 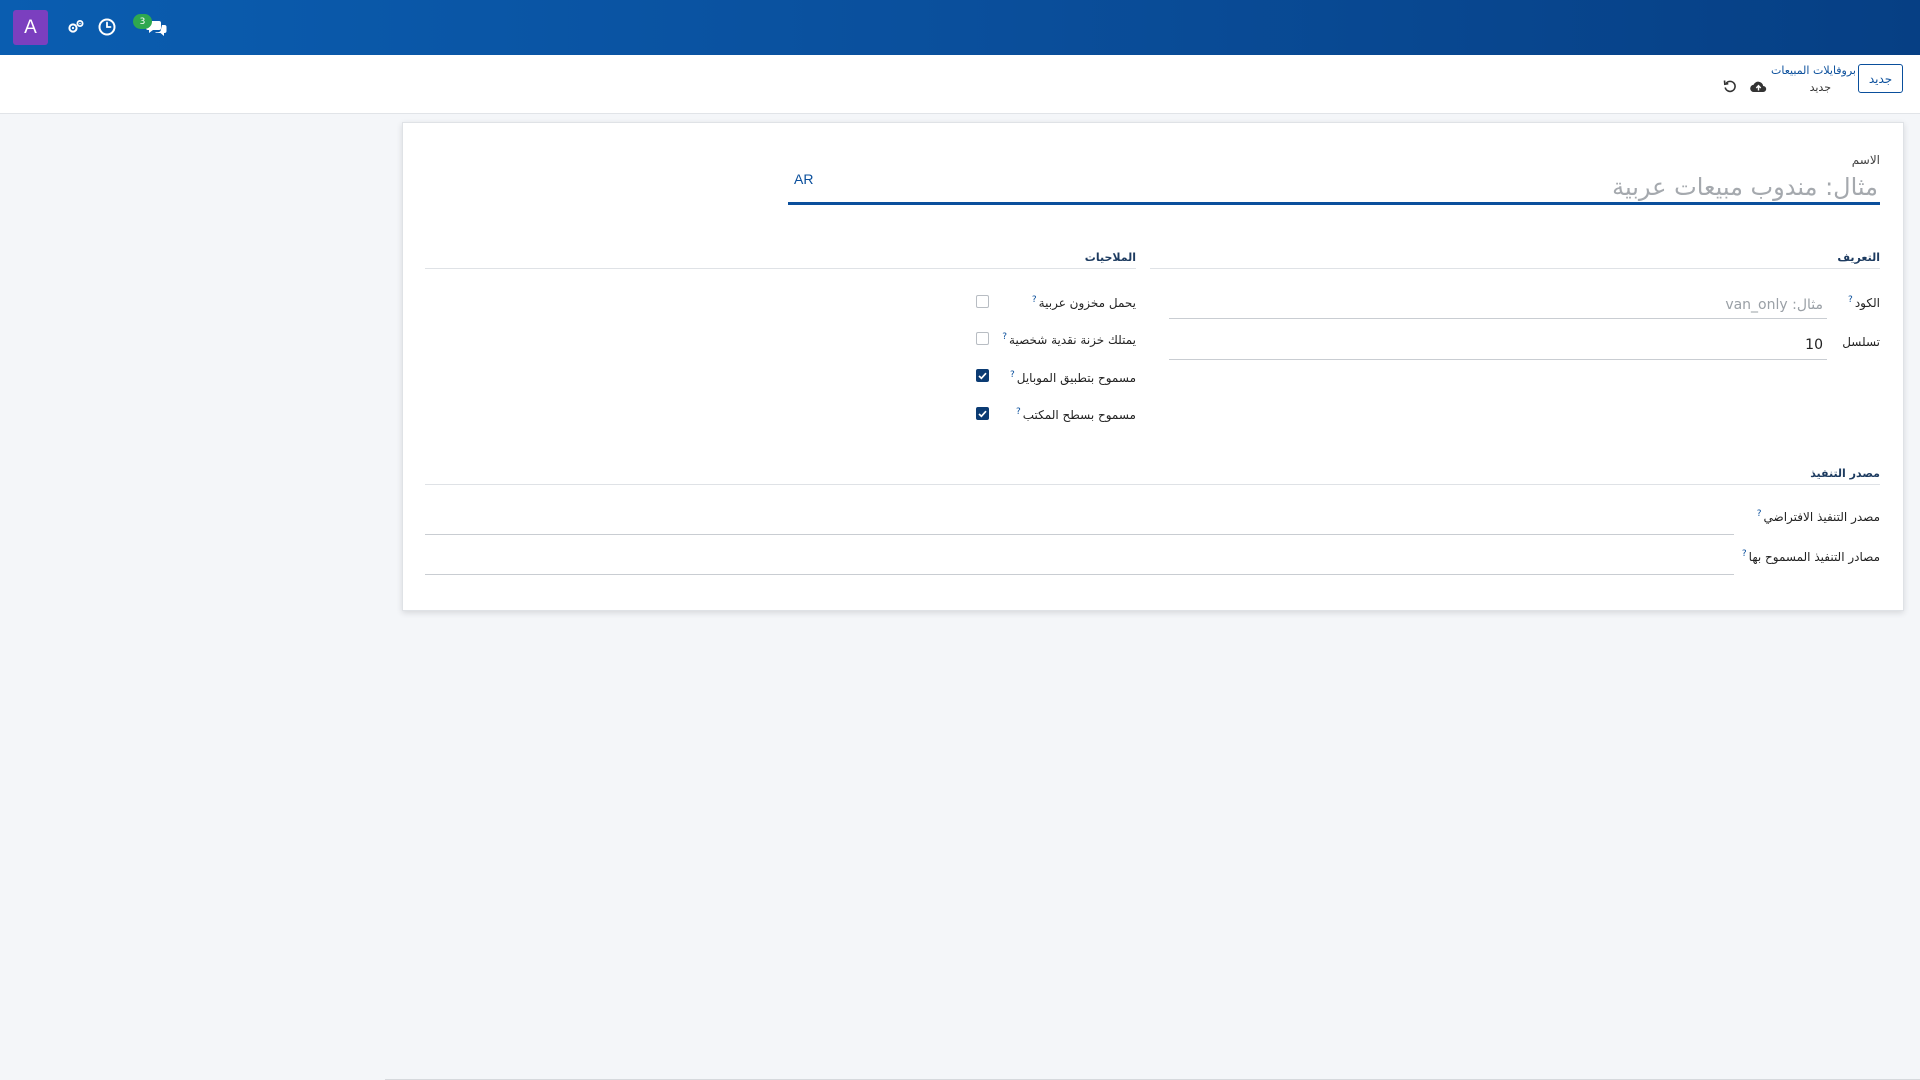 What do you see at coordinates (1861, 342) in the screenshot?
I see `sequence-label: تسلسل` at bounding box center [1861, 342].